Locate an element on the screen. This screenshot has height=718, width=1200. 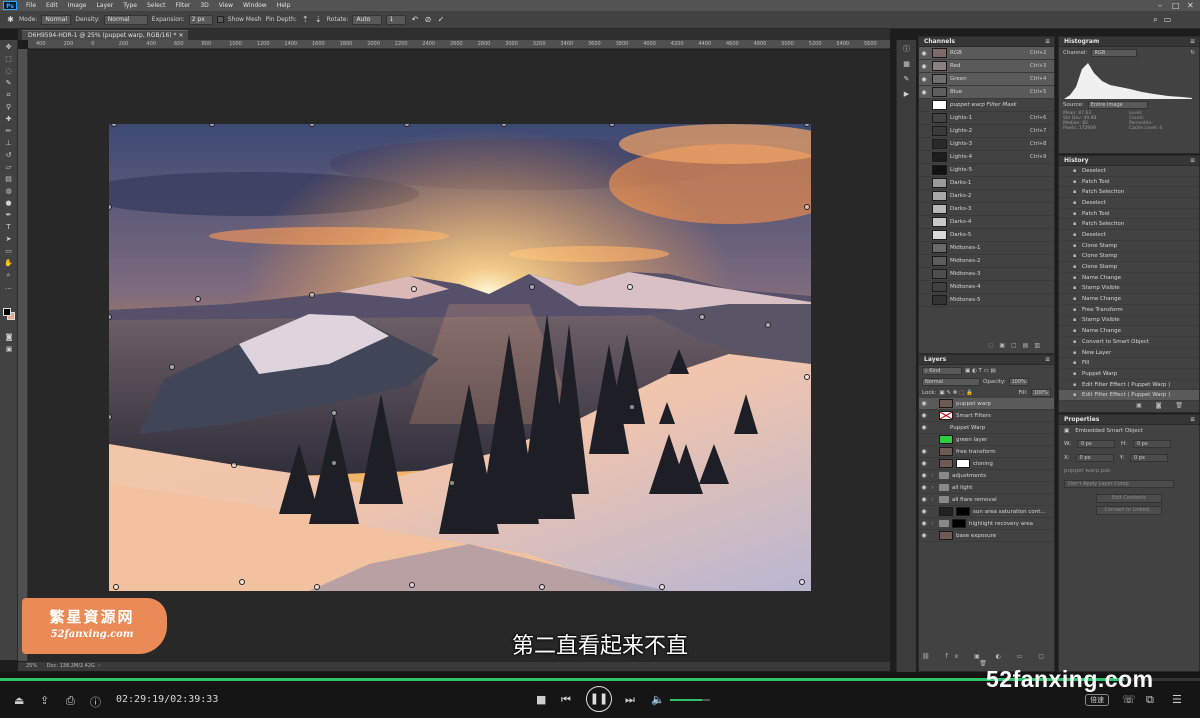
marquee-tool-icon: ⬚ is located at coordinates (9, 59).